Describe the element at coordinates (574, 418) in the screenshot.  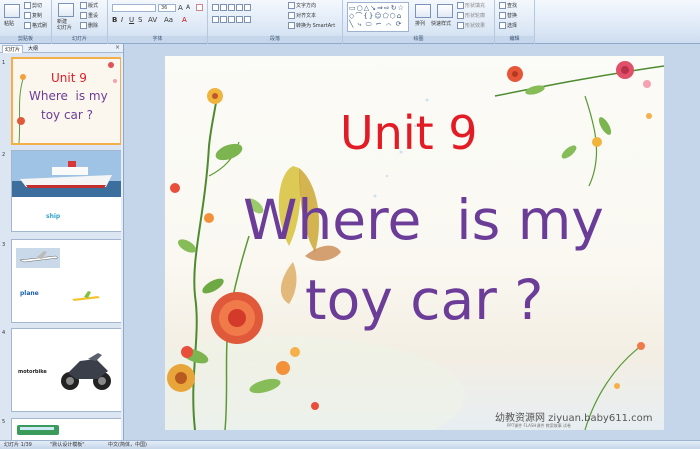
I see `watermark: 幼教资源网 ziyuan.baby611.com` at that location.